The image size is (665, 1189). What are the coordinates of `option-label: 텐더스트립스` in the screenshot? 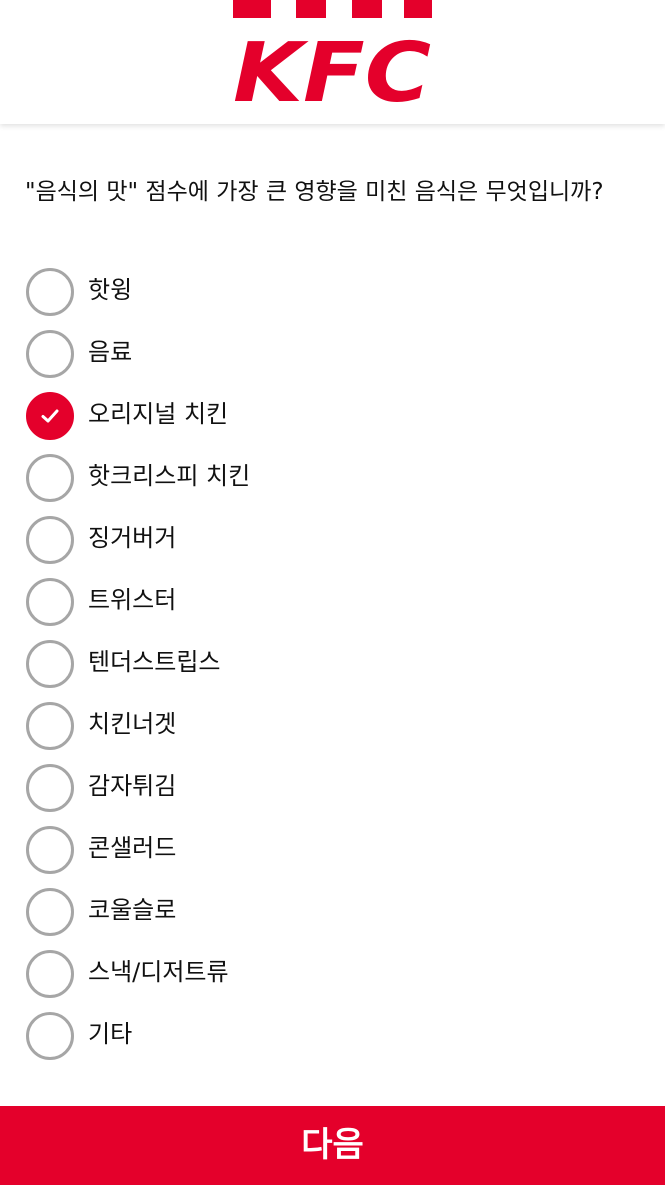 It's located at (154, 662).